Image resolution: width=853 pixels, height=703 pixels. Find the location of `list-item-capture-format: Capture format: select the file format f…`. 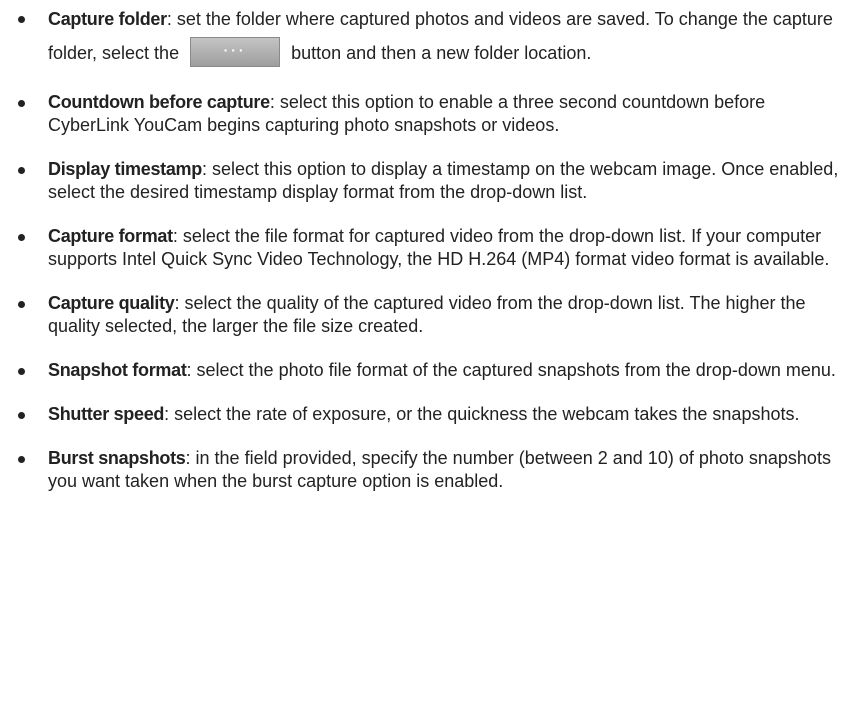

list-item-capture-format: Capture format: select the file format f… is located at coordinates (419, 248).